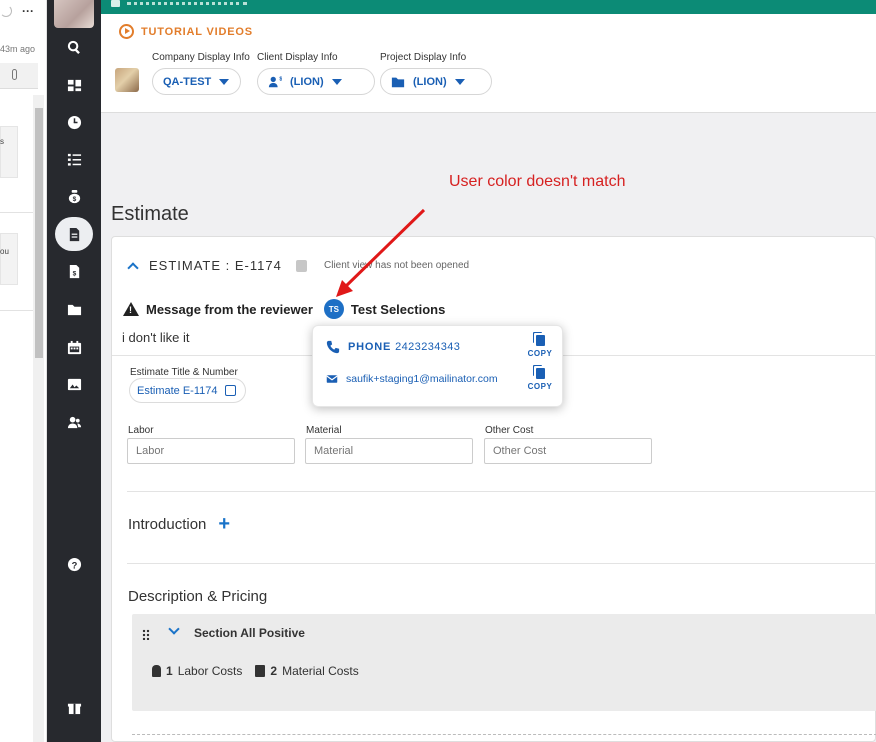 Image resolution: width=876 pixels, height=742 pixels. I want to click on estimate-header: ESTIMATE : E-1174, so click(217, 266).